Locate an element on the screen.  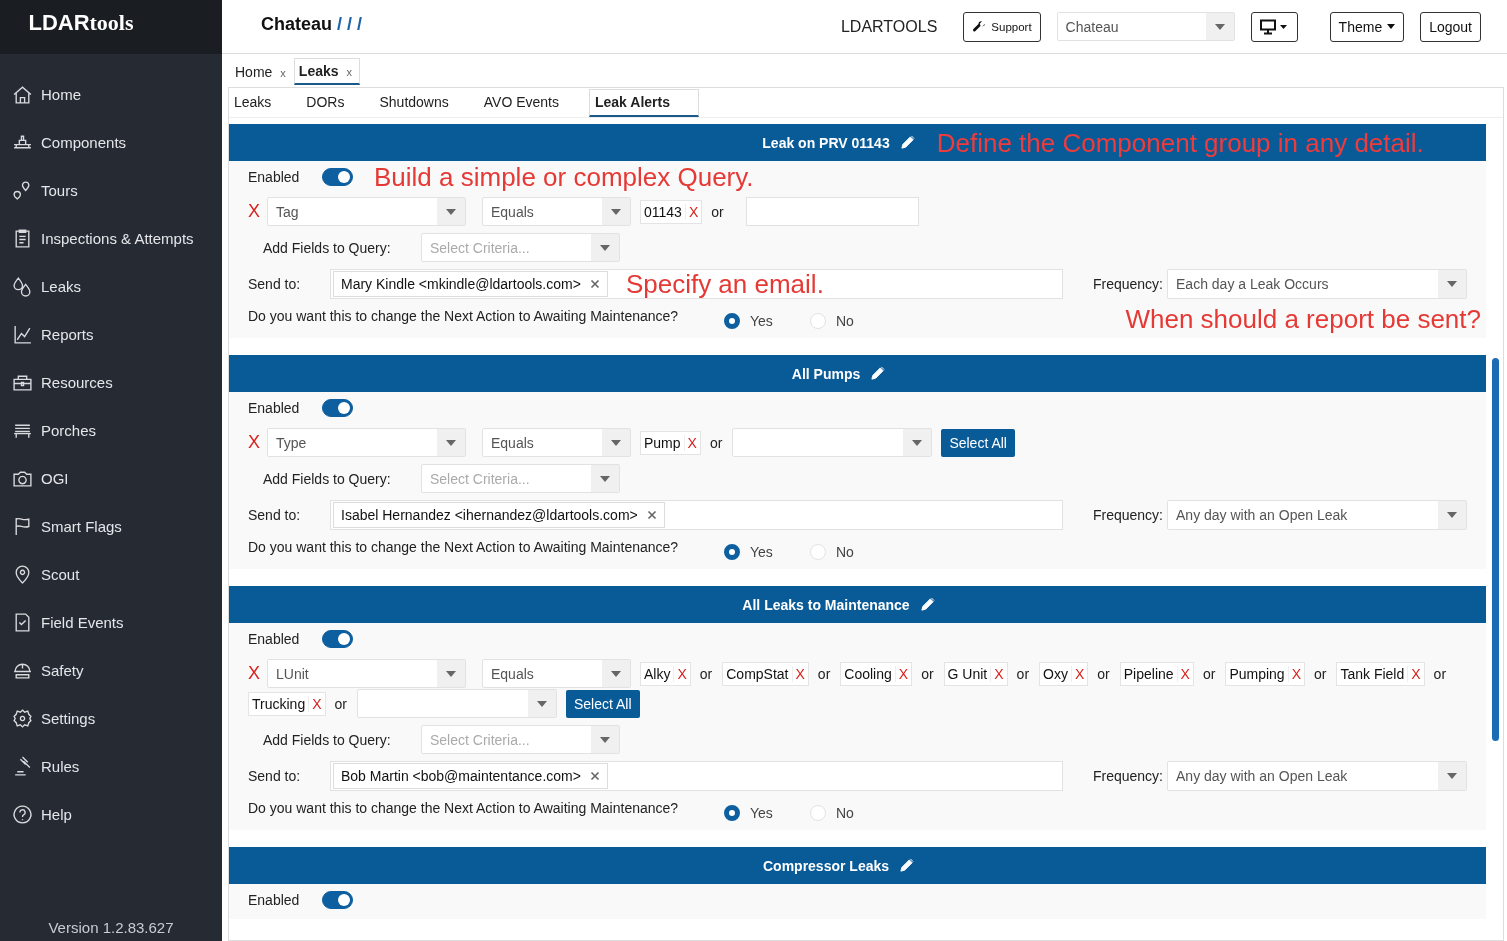
page-tab: Home x is located at coordinates (262, 72).